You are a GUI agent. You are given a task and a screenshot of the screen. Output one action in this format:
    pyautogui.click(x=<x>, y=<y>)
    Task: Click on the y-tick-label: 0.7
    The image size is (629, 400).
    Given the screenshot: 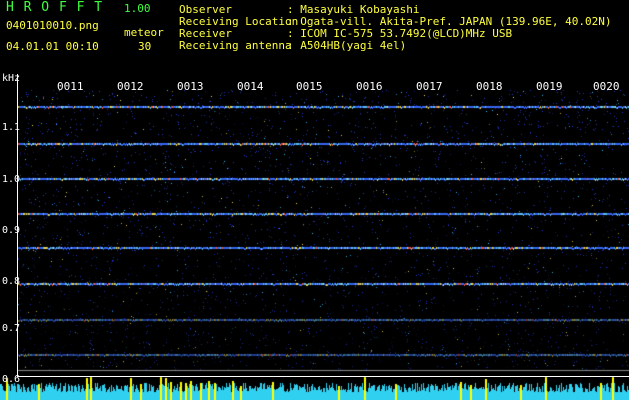 What is the action you would take?
    pyautogui.click(x=11, y=328)
    